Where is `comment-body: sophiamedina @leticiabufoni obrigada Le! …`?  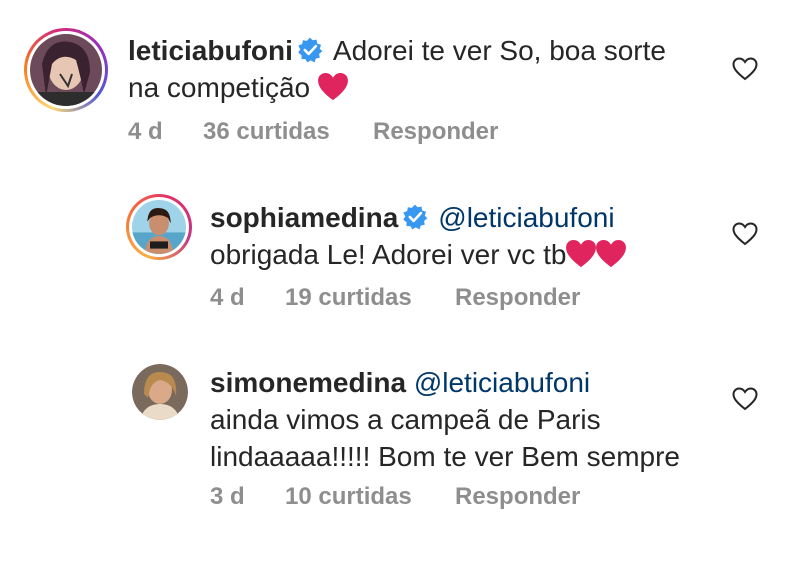 comment-body: sophiamedina @leticiabufoni obrigada Le! … is located at coordinates (470, 236).